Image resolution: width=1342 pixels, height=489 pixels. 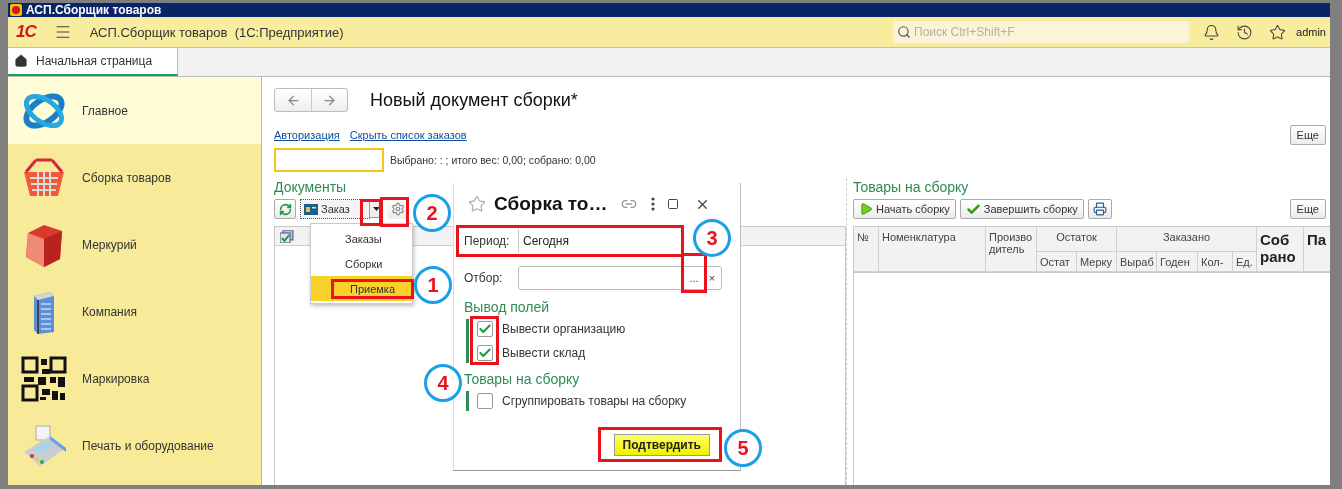 I want to click on more-options-button, so click(x=653, y=204).